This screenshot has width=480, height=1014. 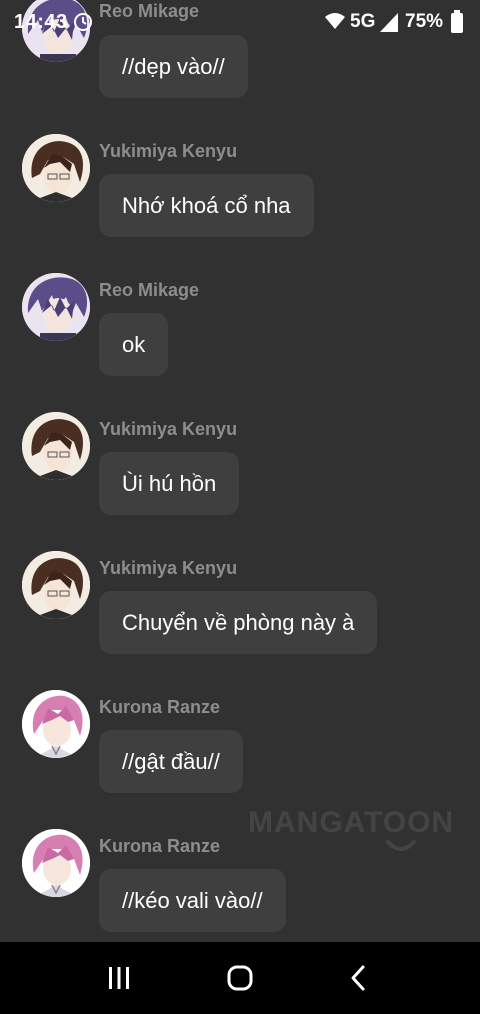 I want to click on home-icon, so click(x=240, y=978).